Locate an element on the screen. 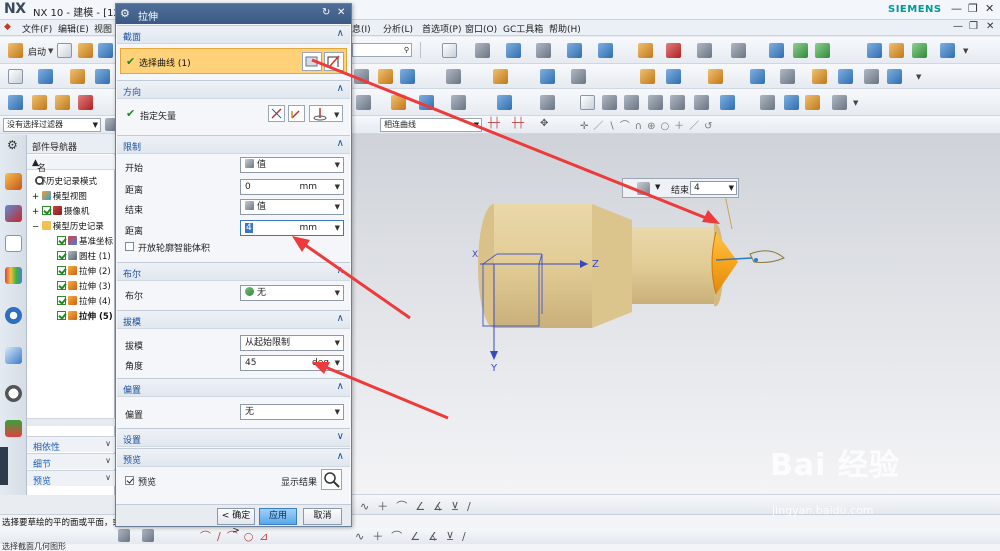 The height and width of the screenshot is (551, 1000). tape-icon is located at coordinates (812, 102).